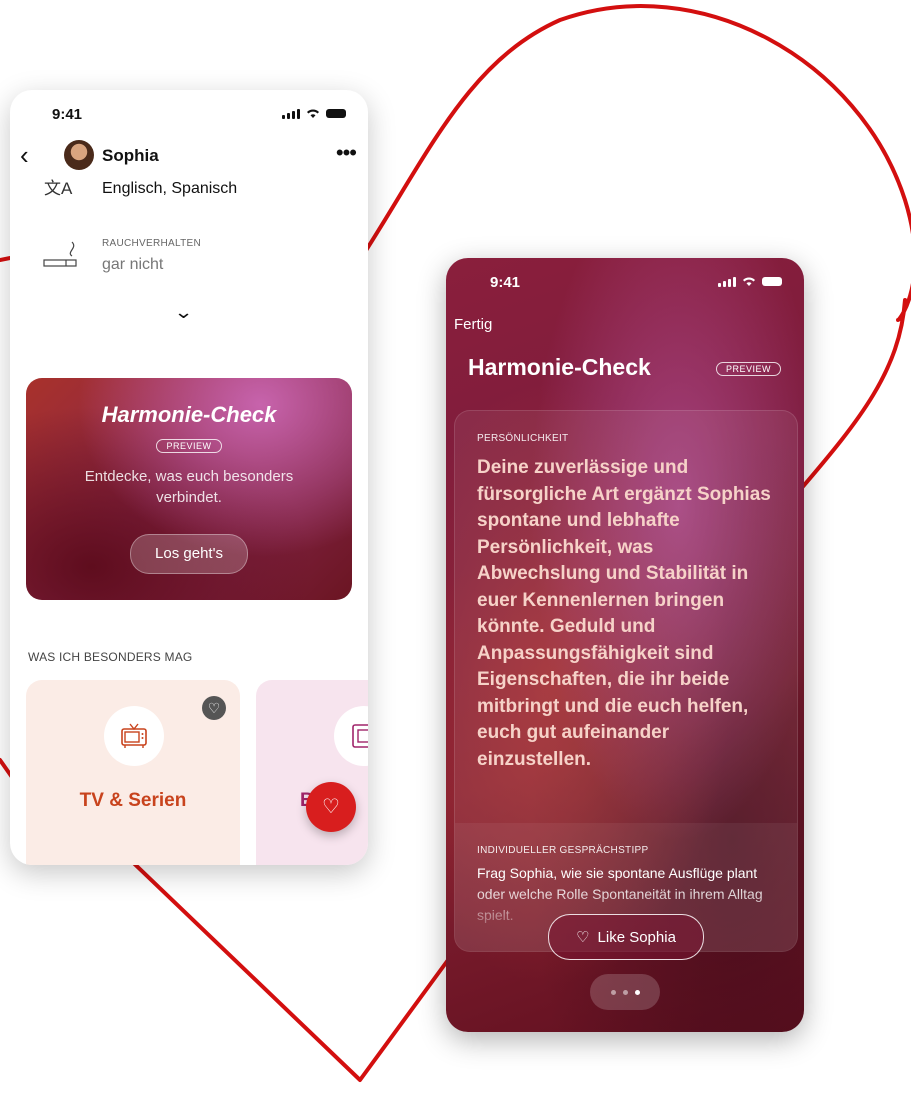  Describe the element at coordinates (473, 324) in the screenshot. I see `done-button: Fertig` at that location.